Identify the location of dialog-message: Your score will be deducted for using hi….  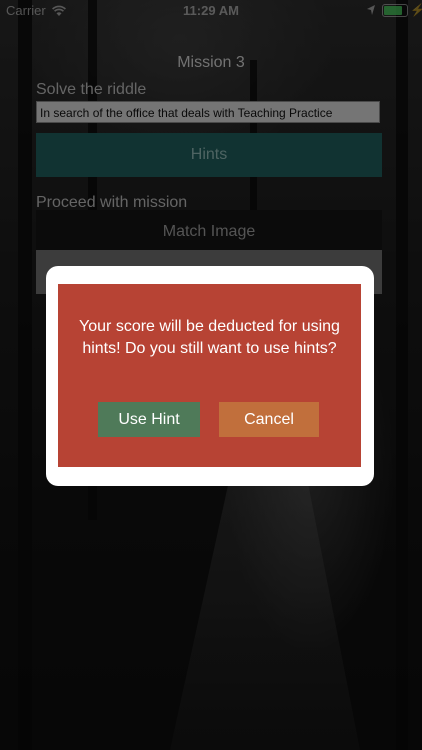
(209, 337).